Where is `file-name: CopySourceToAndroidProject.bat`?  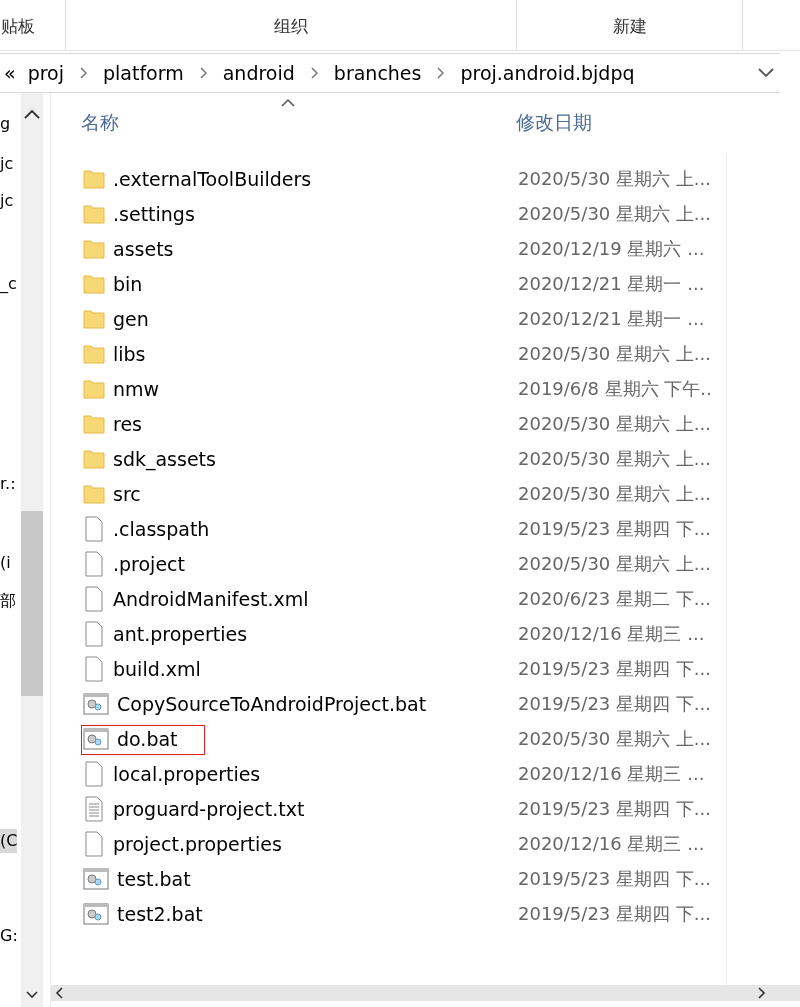 file-name: CopySourceToAndroidProject.bat is located at coordinates (272, 703).